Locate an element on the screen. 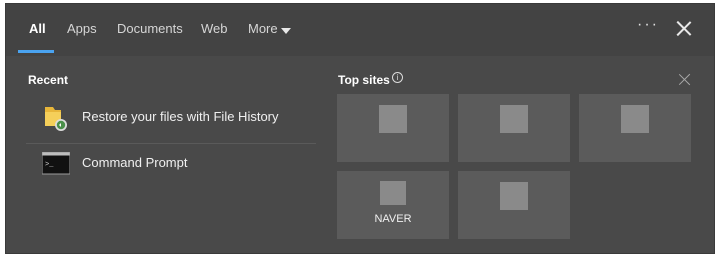 Image resolution: width=720 pixels, height=254 pixels. recent-item-file-history: Restore your files with File History is located at coordinates (171, 118).